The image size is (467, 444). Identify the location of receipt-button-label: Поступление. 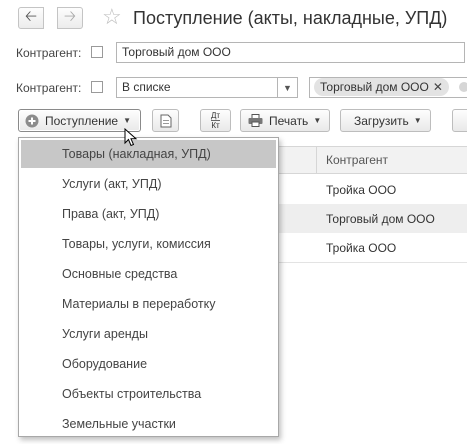
(82, 120).